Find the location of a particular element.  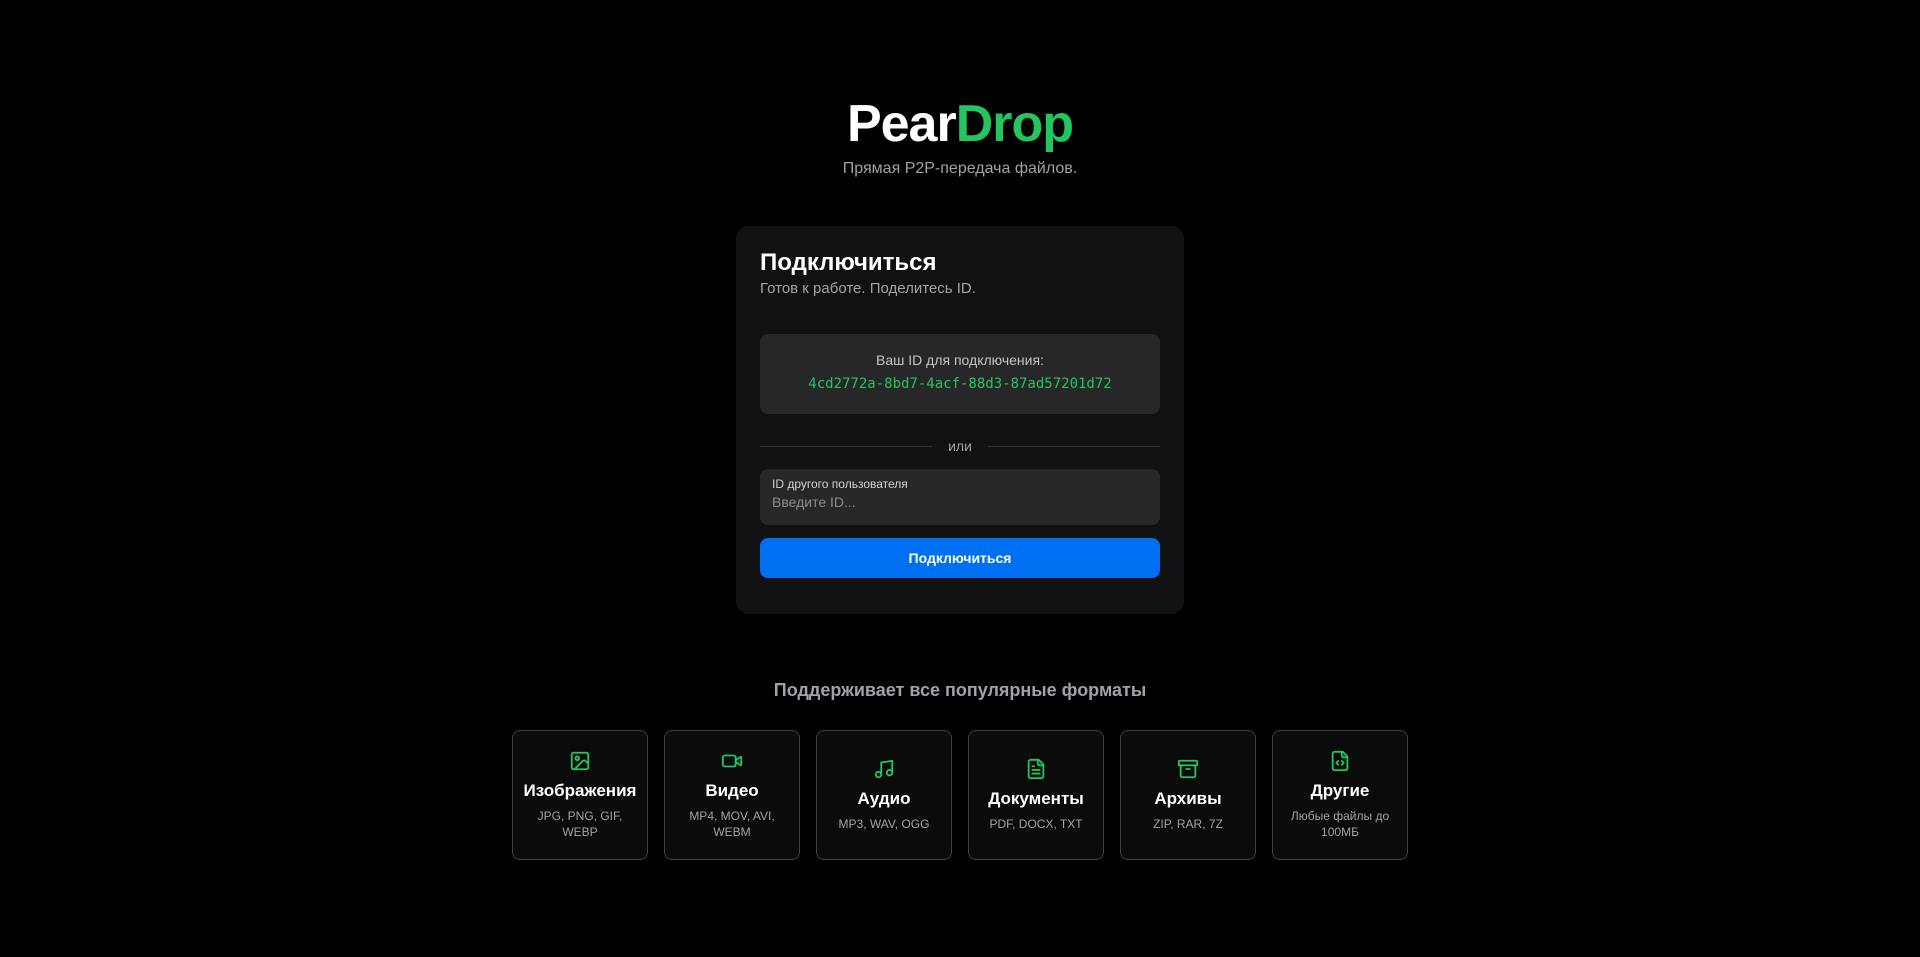

format-name: Документы is located at coordinates (1036, 798).